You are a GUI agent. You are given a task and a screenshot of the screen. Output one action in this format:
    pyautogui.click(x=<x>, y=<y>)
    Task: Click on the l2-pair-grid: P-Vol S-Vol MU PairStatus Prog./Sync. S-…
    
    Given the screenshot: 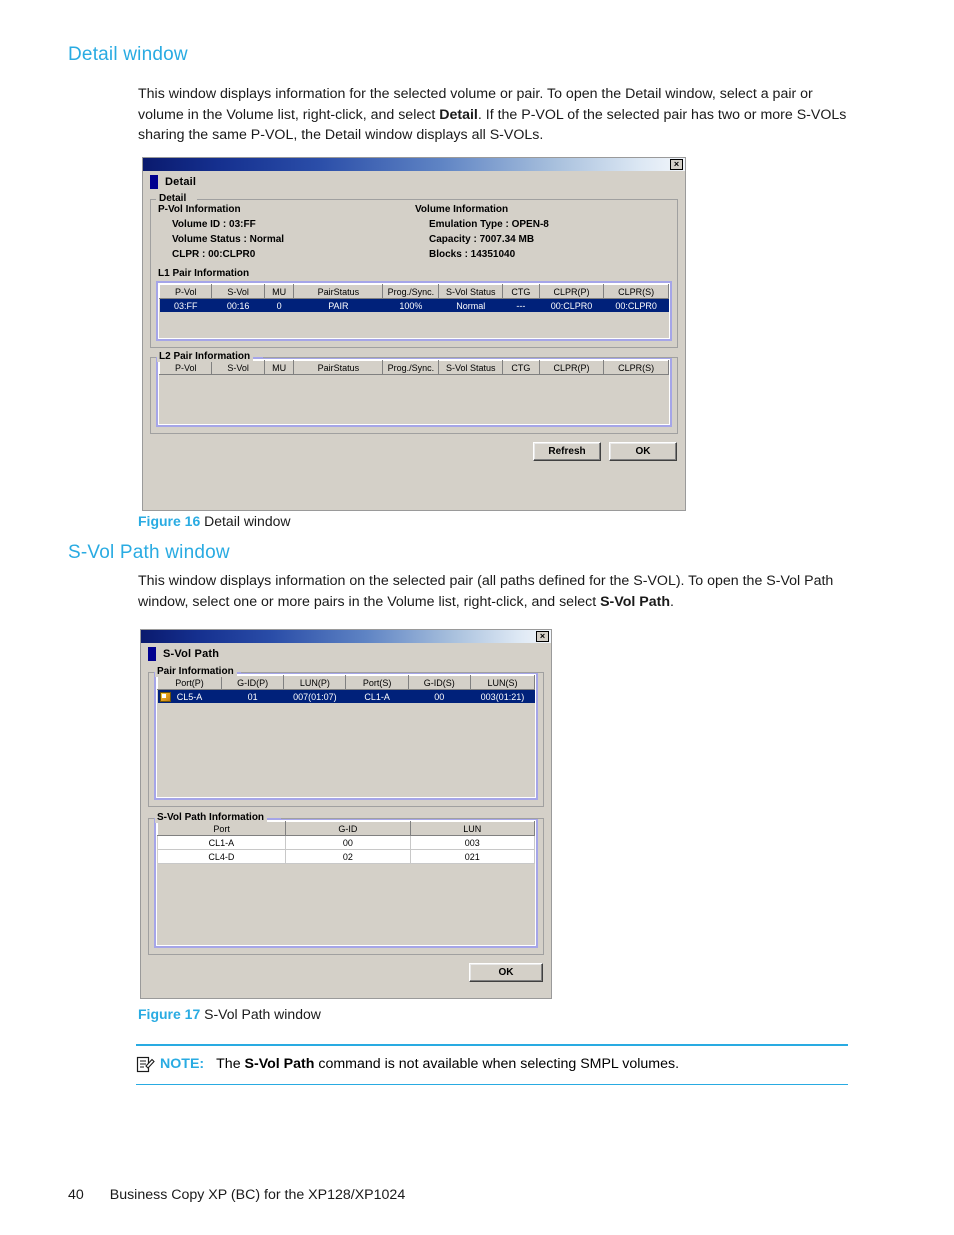 What is the action you would take?
    pyautogui.click(x=414, y=367)
    